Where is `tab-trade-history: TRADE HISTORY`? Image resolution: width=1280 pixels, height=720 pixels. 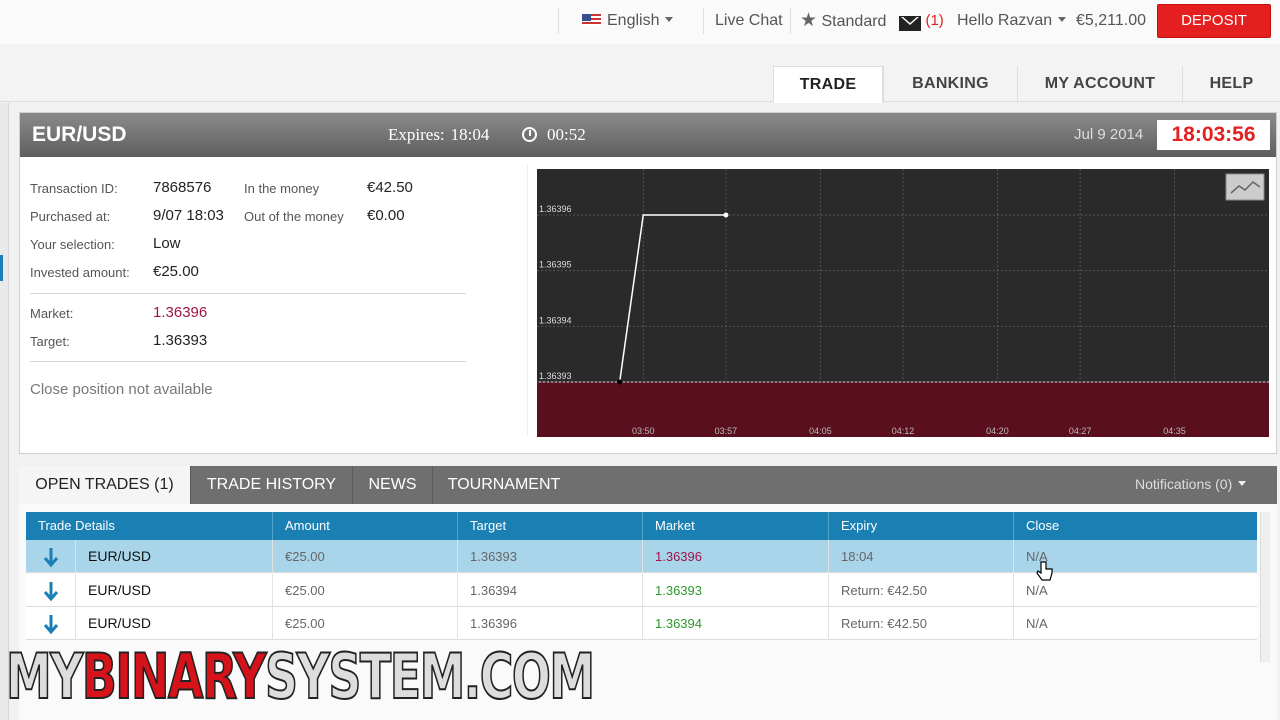
tab-trade-history: TRADE HISTORY is located at coordinates (272, 485).